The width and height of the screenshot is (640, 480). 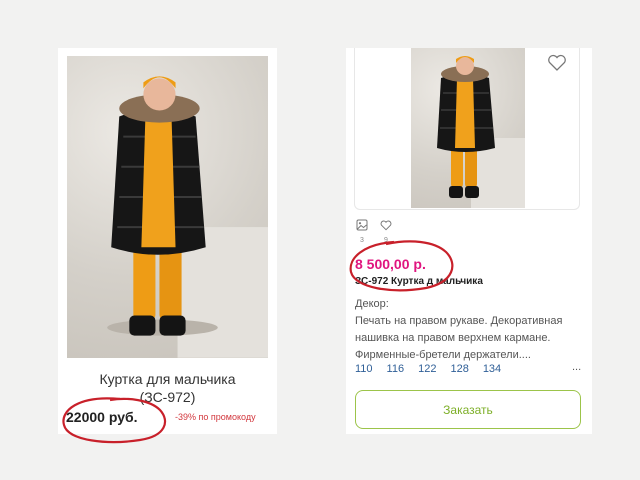 What do you see at coordinates (386, 240) in the screenshot?
I see `like-count-value: 9` at bounding box center [386, 240].